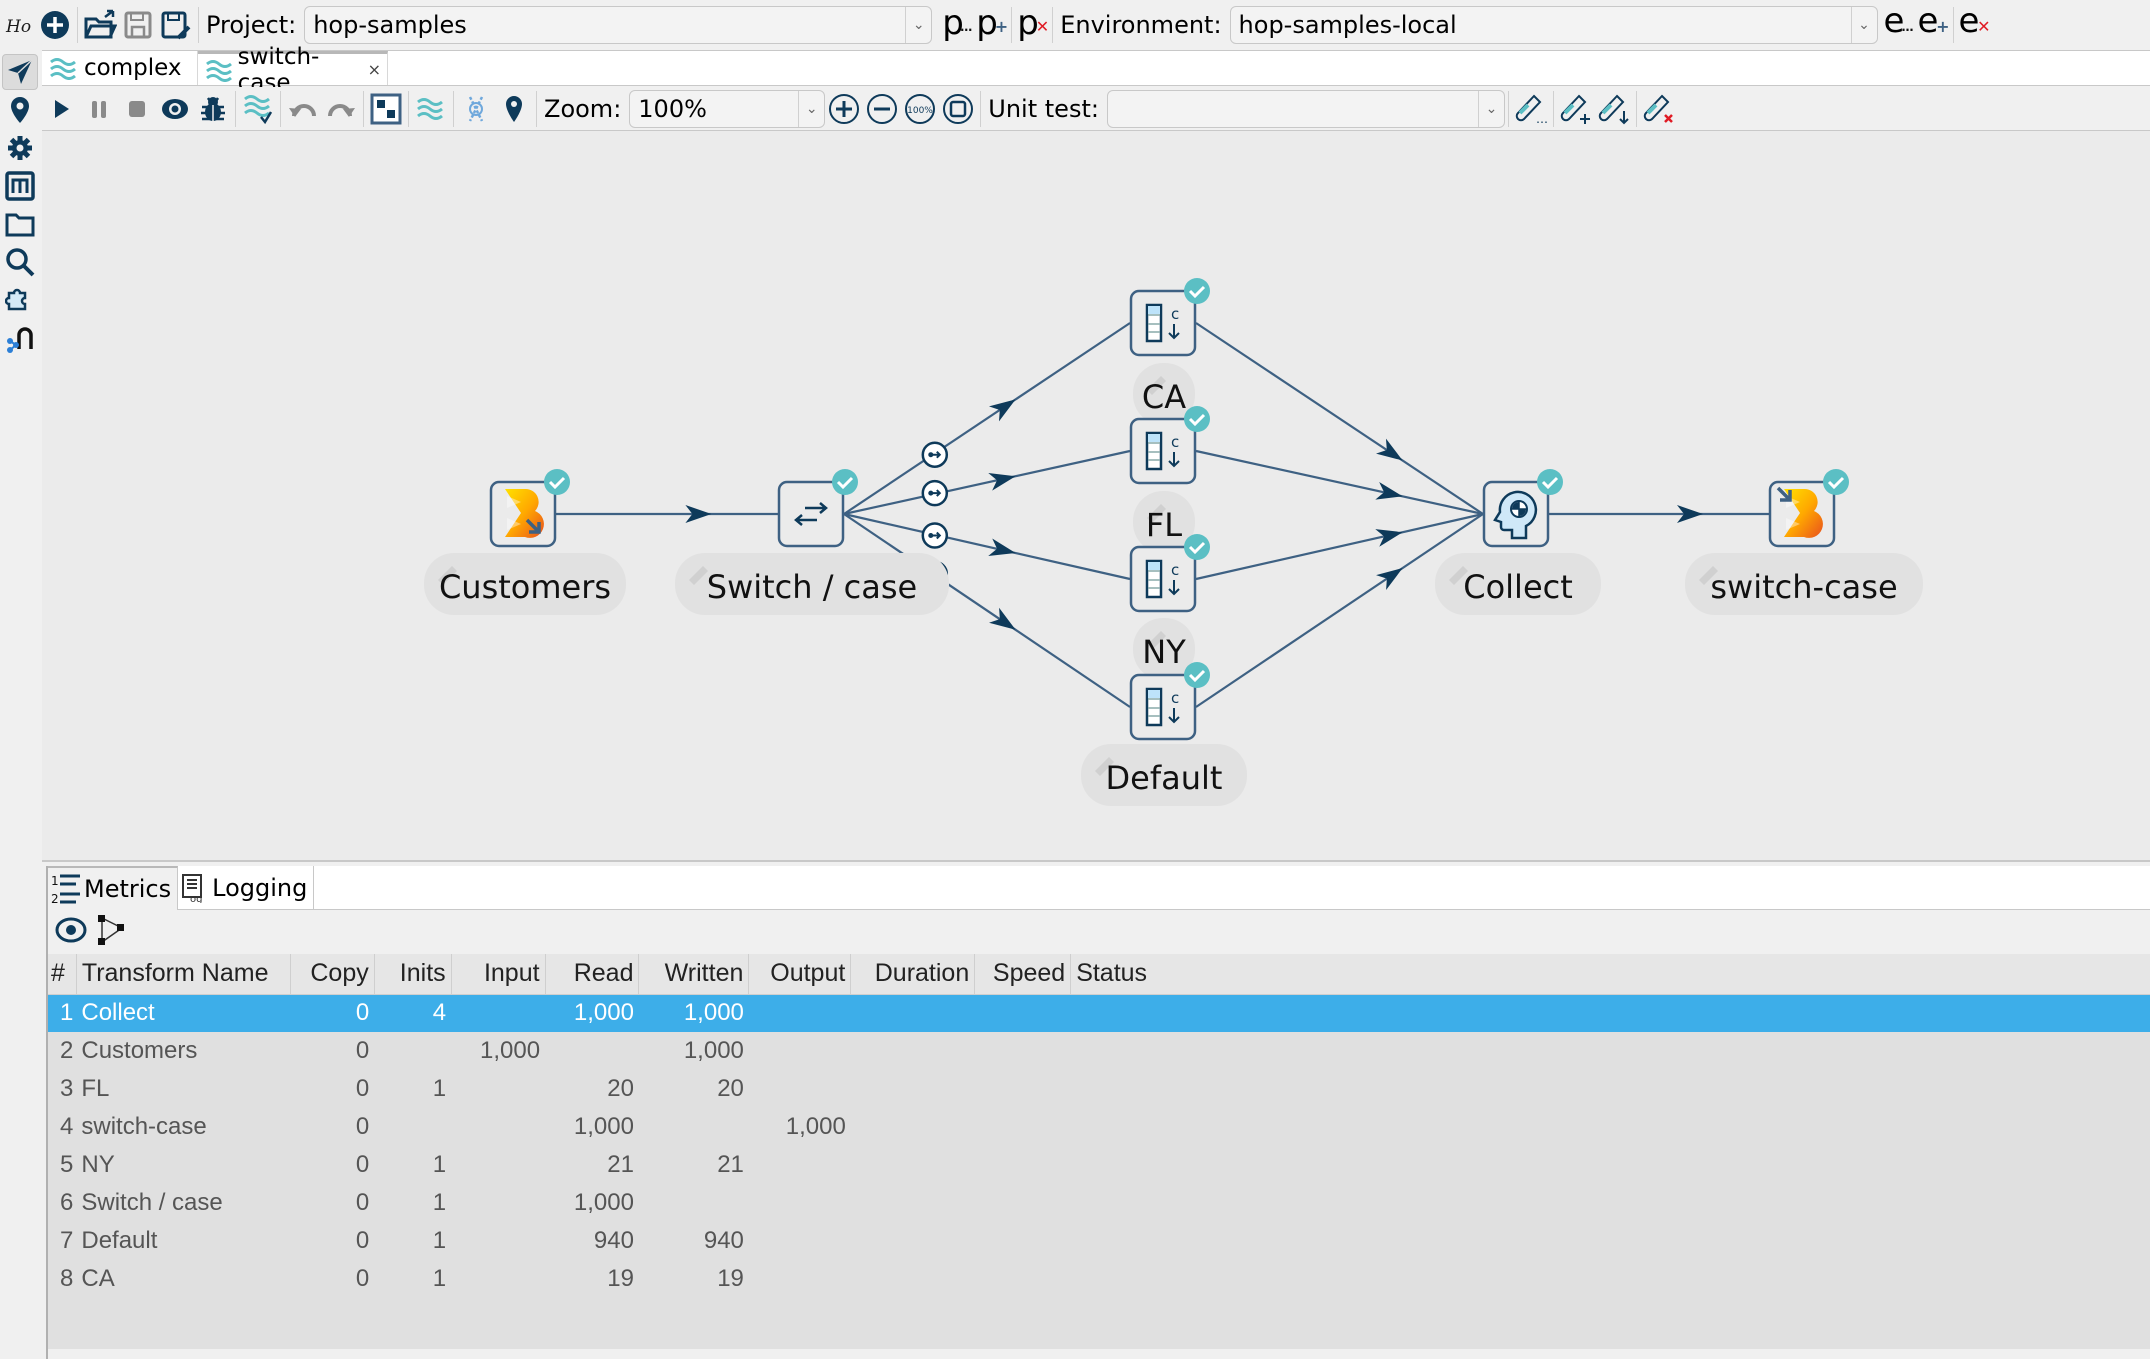 Image resolution: width=2150 pixels, height=1359 pixels. Describe the element at coordinates (62, 974) in the screenshot. I see `column-header-number: #` at that location.